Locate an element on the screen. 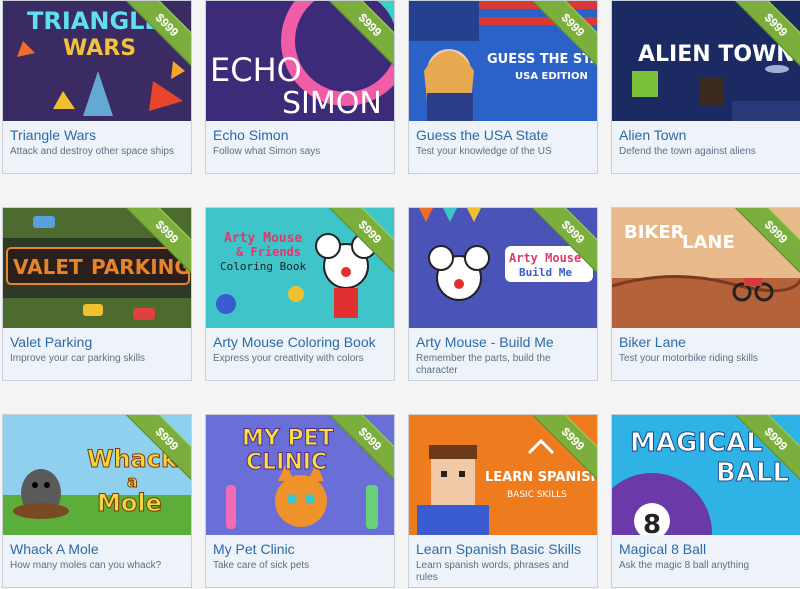 The image size is (800, 589). game-description: Remember the parts, build the character is located at coordinates (483, 364).